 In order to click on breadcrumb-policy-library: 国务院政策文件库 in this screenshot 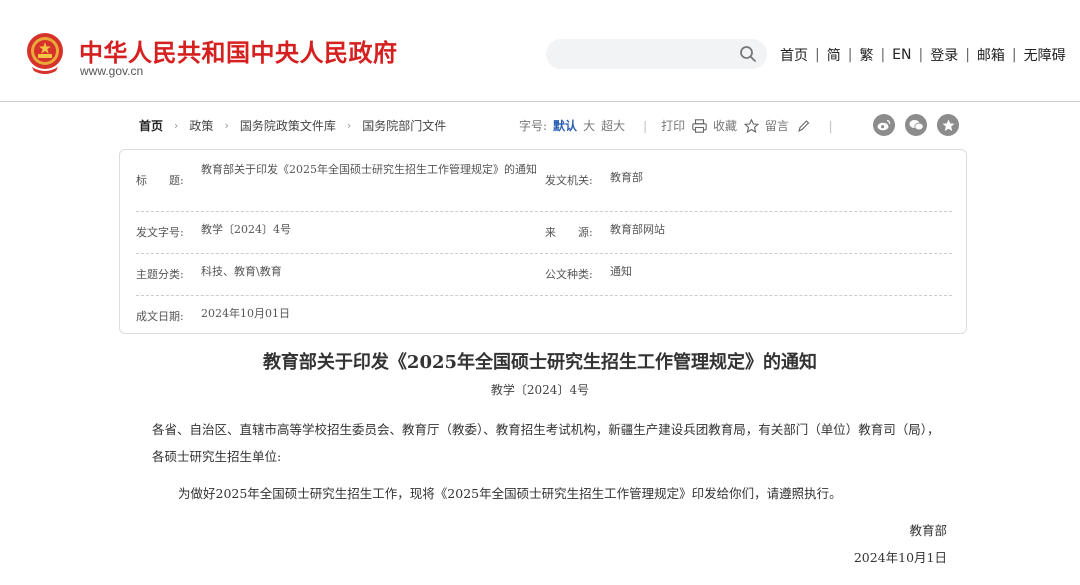, I will do `click(288, 125)`.